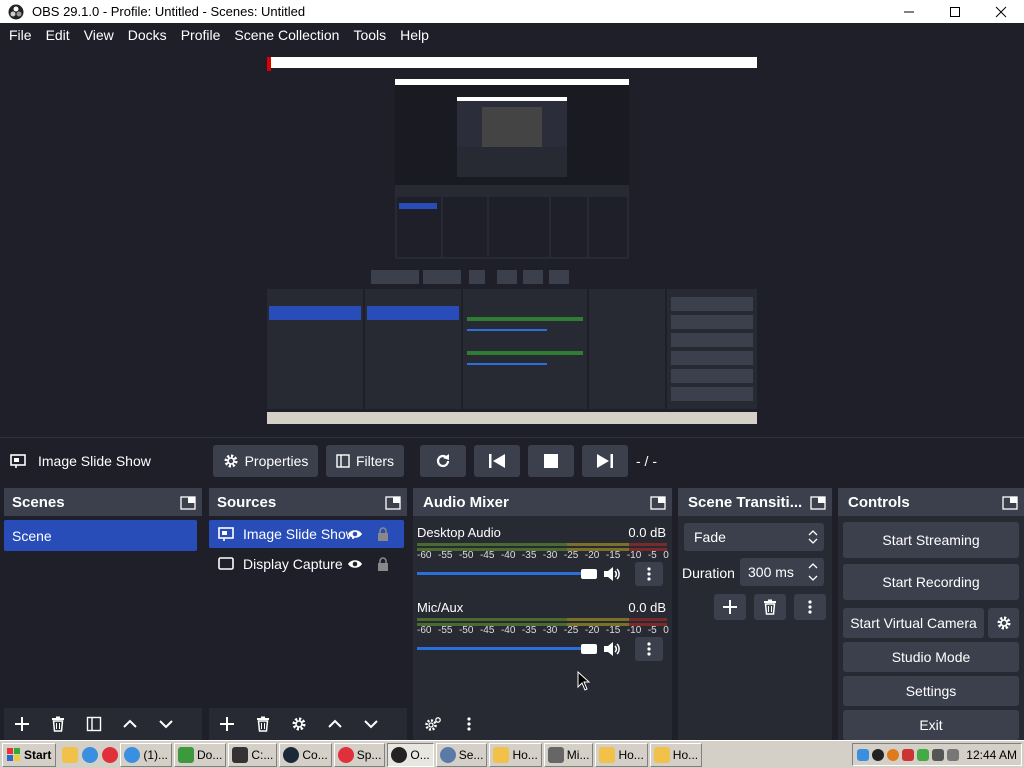 Image resolution: width=1024 pixels, height=768 pixels. Describe the element at coordinates (497, 461) in the screenshot. I see `previous-slide-button` at that location.